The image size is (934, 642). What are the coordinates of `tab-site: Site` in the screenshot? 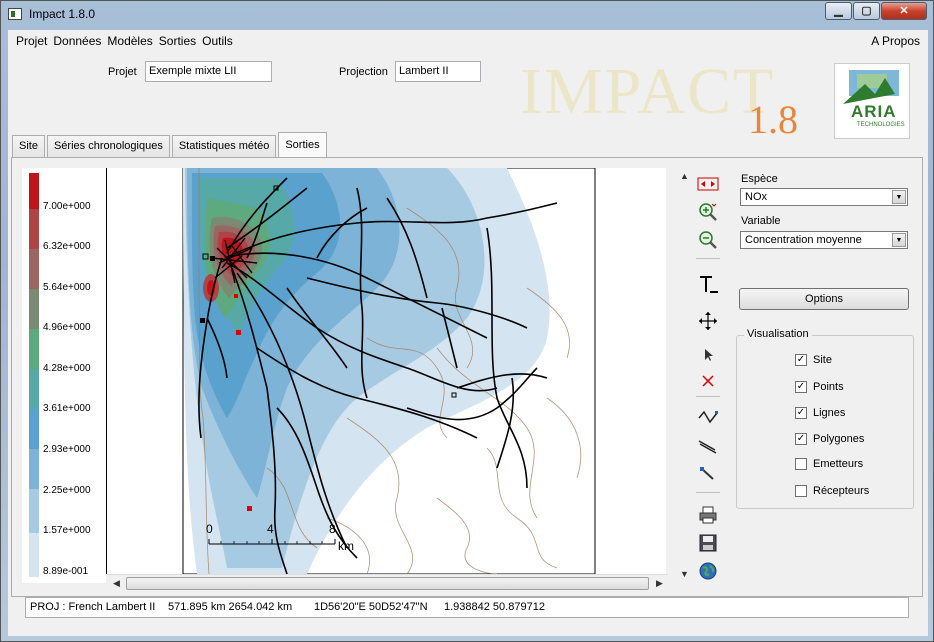 It's located at (28, 146).